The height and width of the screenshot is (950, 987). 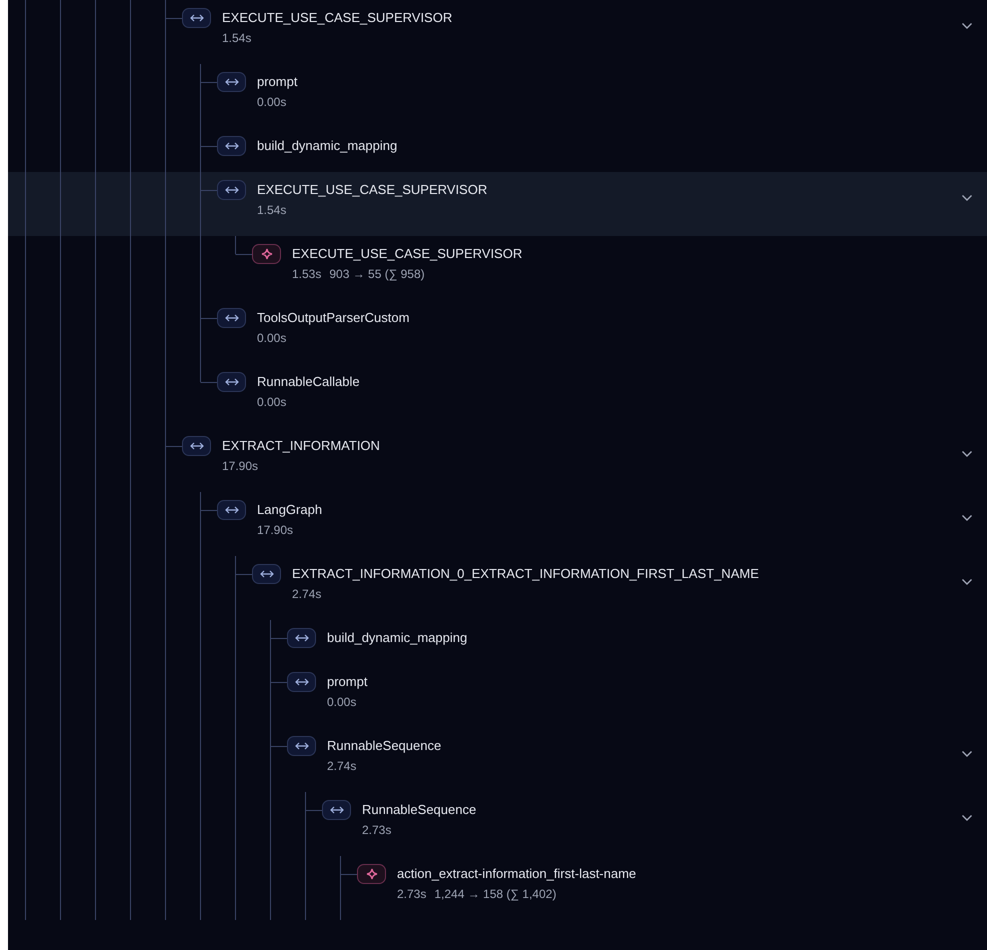 What do you see at coordinates (333, 318) in the screenshot?
I see `run-name: ToolsOutputParserCustom` at bounding box center [333, 318].